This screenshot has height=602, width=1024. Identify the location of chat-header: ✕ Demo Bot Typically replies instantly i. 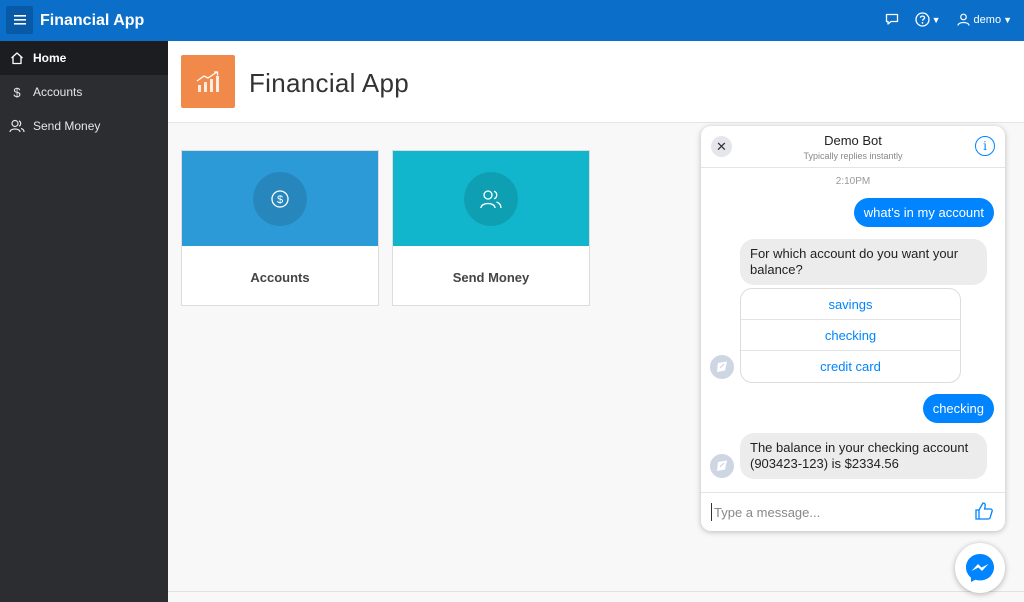
(853, 147).